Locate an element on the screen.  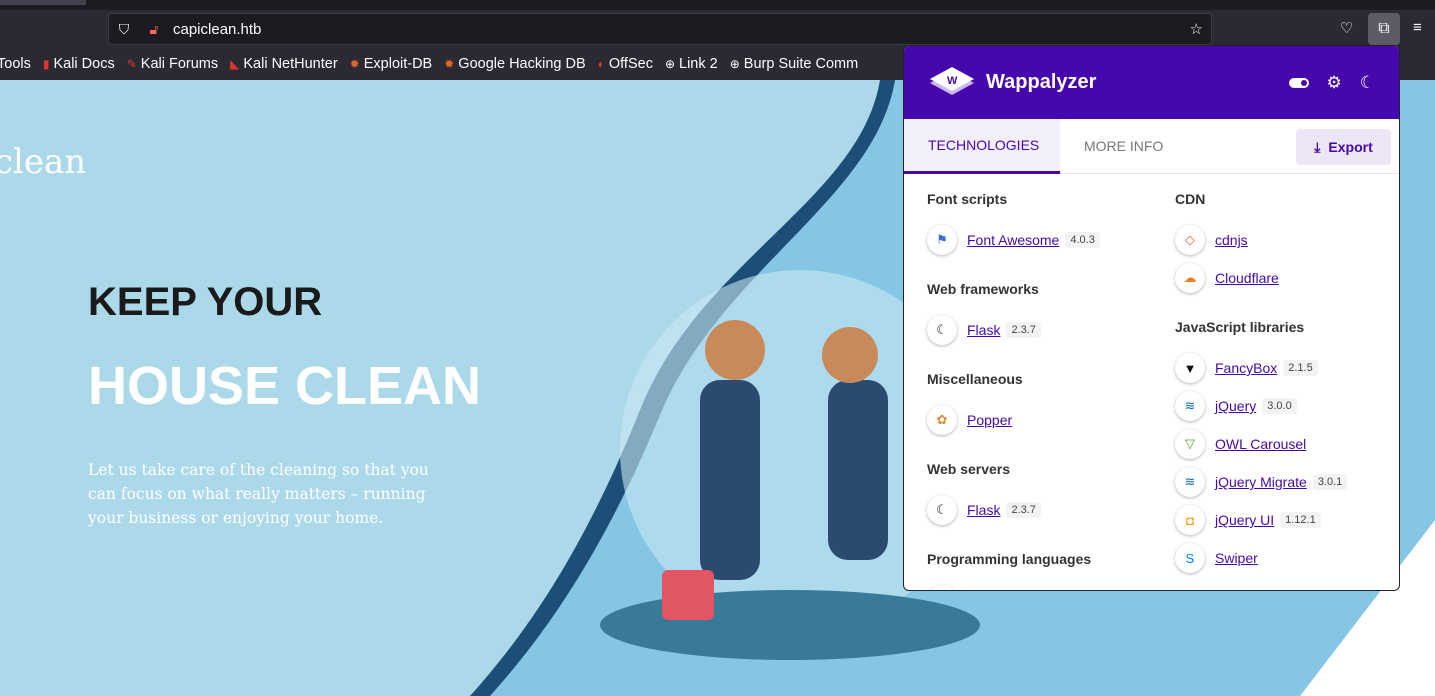
wappalyzer-logo-icon: W is located at coordinates (952, 80).